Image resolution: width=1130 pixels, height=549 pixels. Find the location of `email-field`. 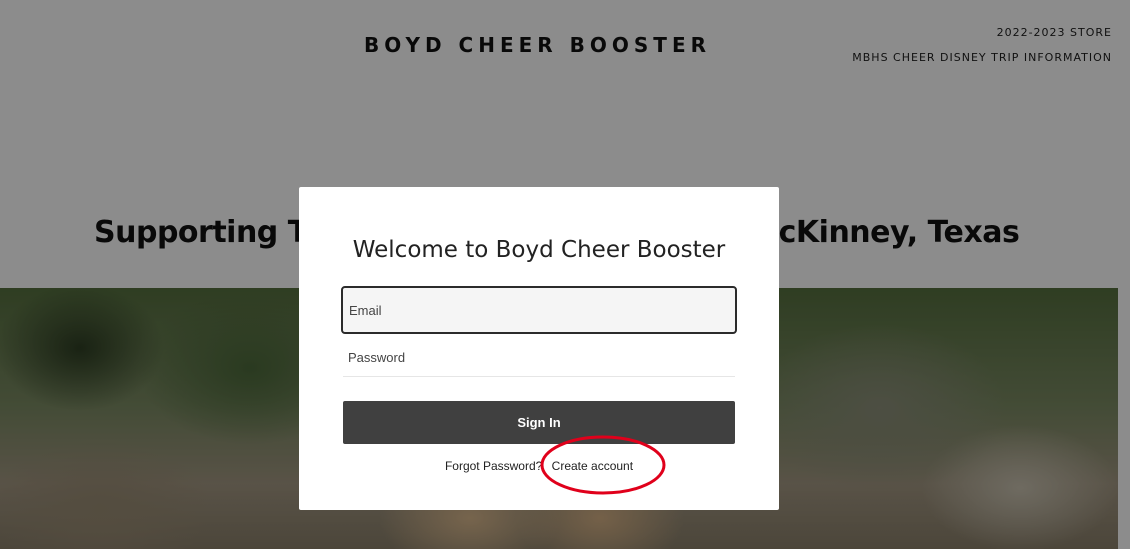

email-field is located at coordinates (539, 310).